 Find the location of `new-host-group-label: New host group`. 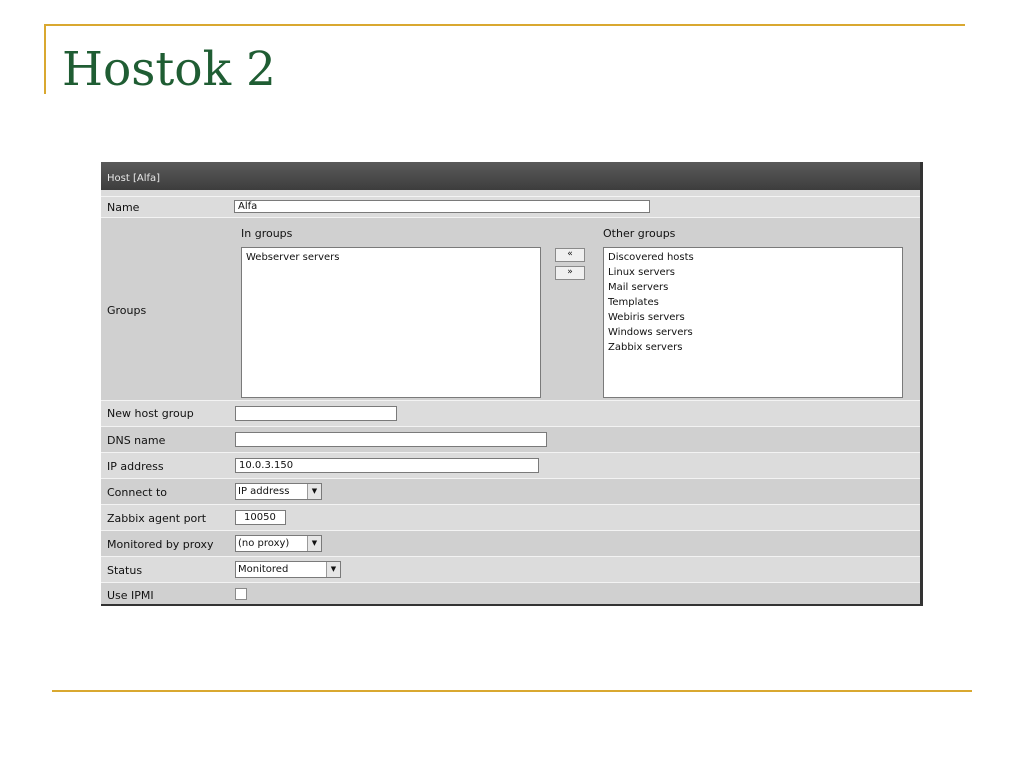

new-host-group-label: New host group is located at coordinates (150, 413).